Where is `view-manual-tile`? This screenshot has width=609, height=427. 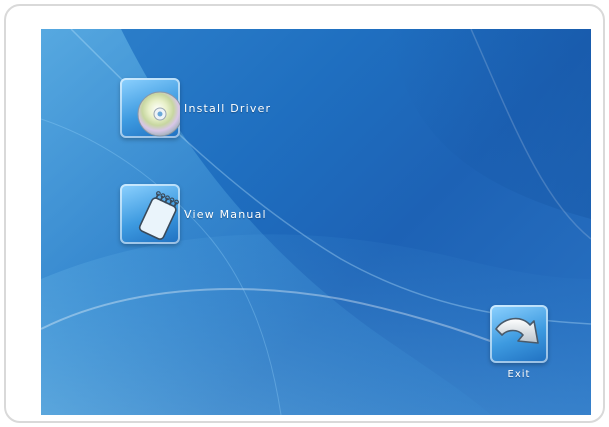 view-manual-tile is located at coordinates (150, 214).